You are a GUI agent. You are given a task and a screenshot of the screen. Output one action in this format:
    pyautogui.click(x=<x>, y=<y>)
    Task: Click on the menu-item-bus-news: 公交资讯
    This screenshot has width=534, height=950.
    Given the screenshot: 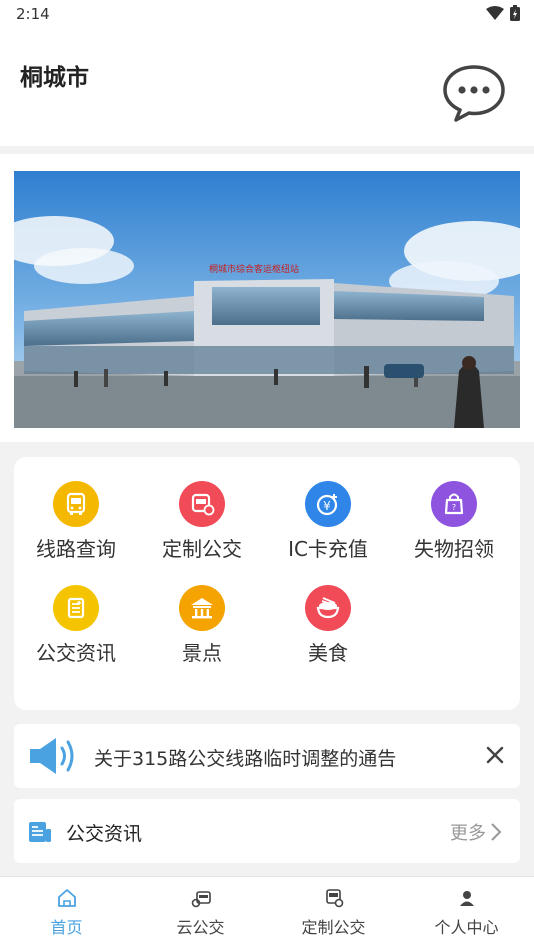 What is the action you would take?
    pyautogui.click(x=74, y=631)
    